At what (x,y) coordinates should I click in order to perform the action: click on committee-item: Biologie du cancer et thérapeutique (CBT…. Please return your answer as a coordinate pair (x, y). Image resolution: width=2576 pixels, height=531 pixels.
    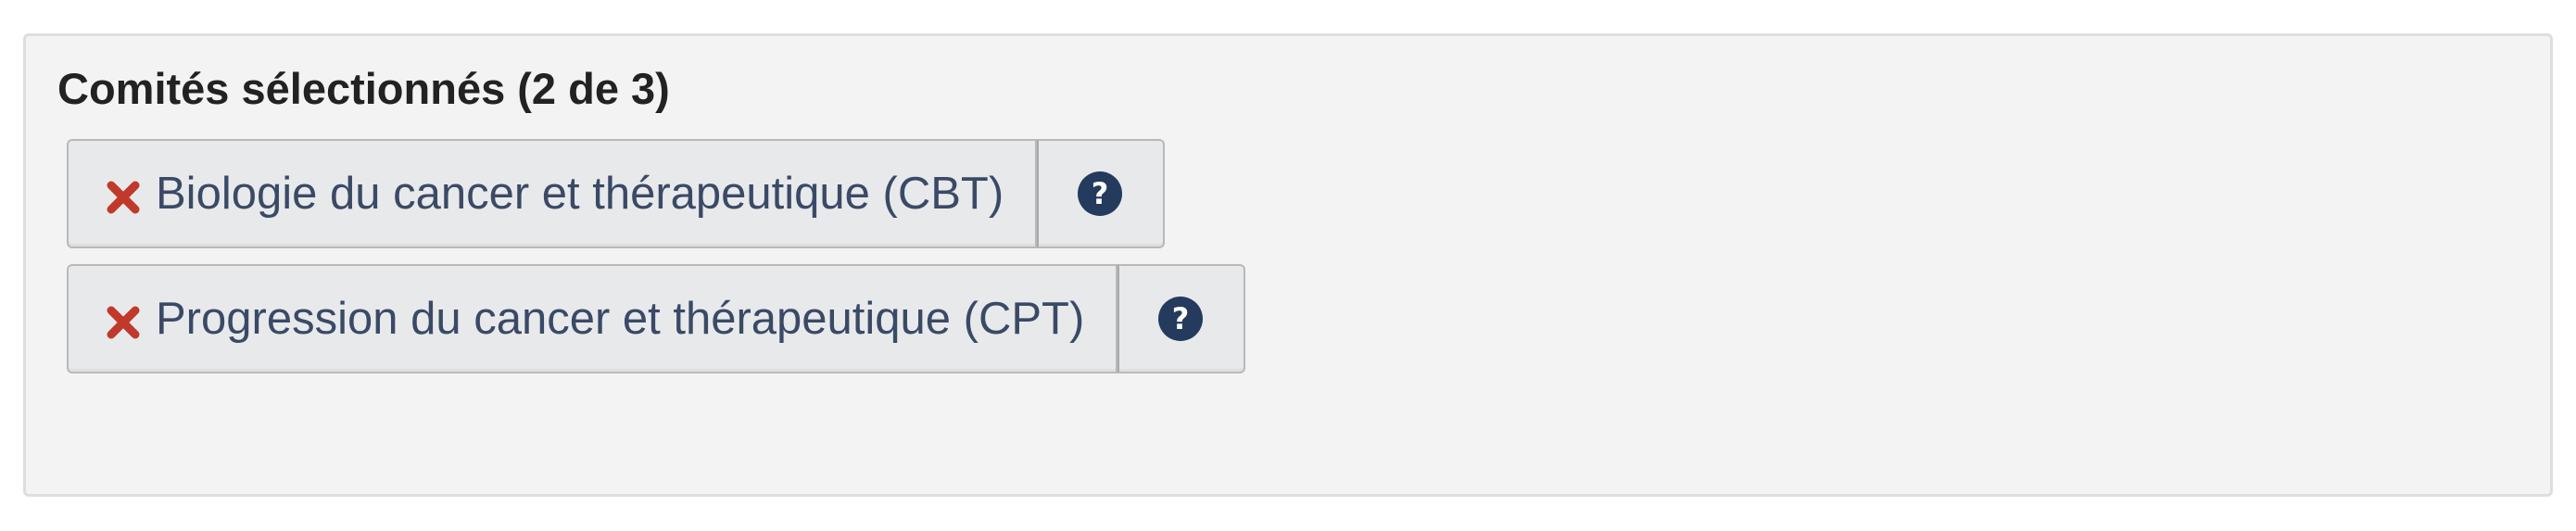
    Looking at the image, I should click on (616, 193).